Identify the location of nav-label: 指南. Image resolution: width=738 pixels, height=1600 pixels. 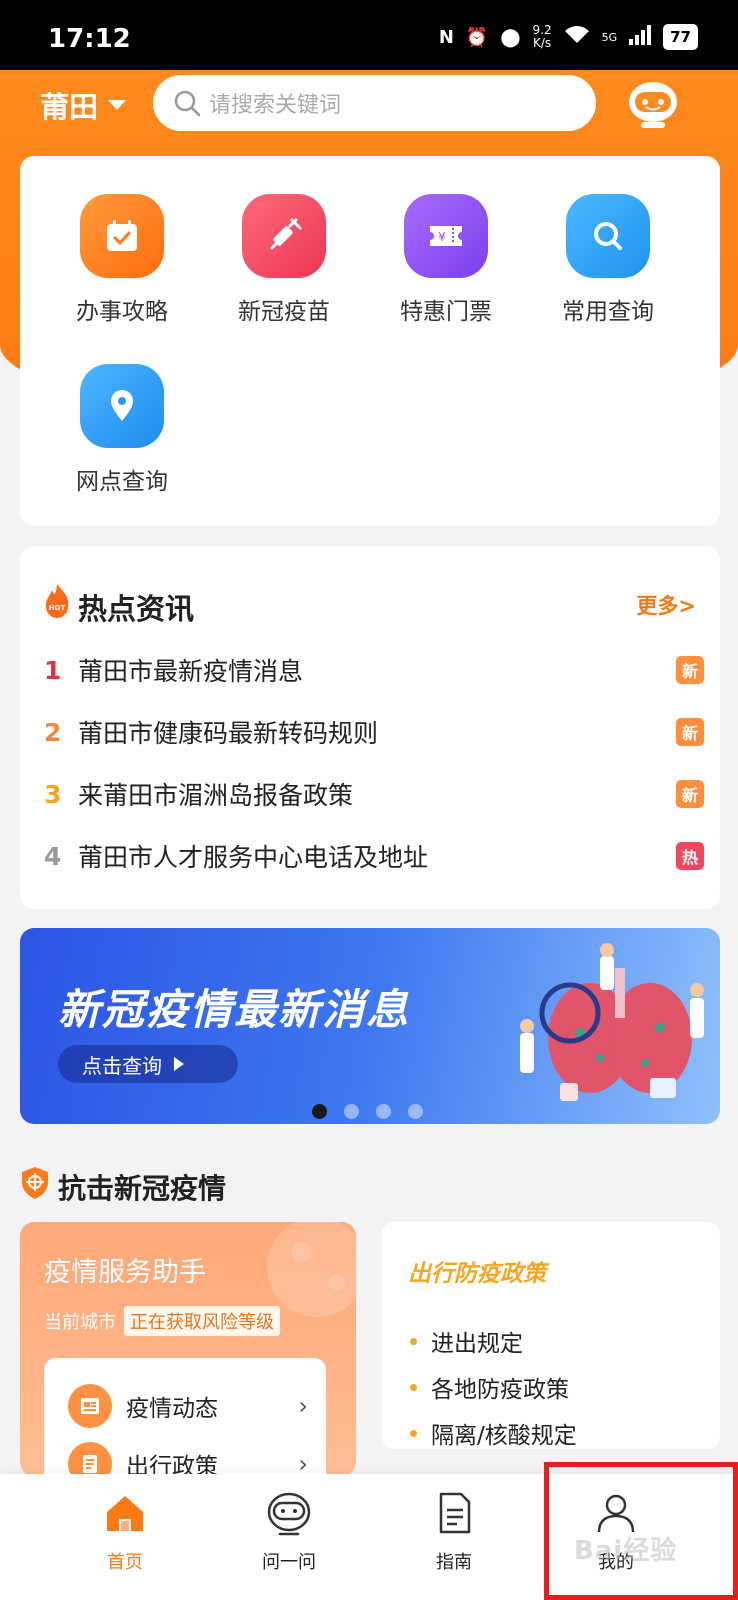
(454, 1562).